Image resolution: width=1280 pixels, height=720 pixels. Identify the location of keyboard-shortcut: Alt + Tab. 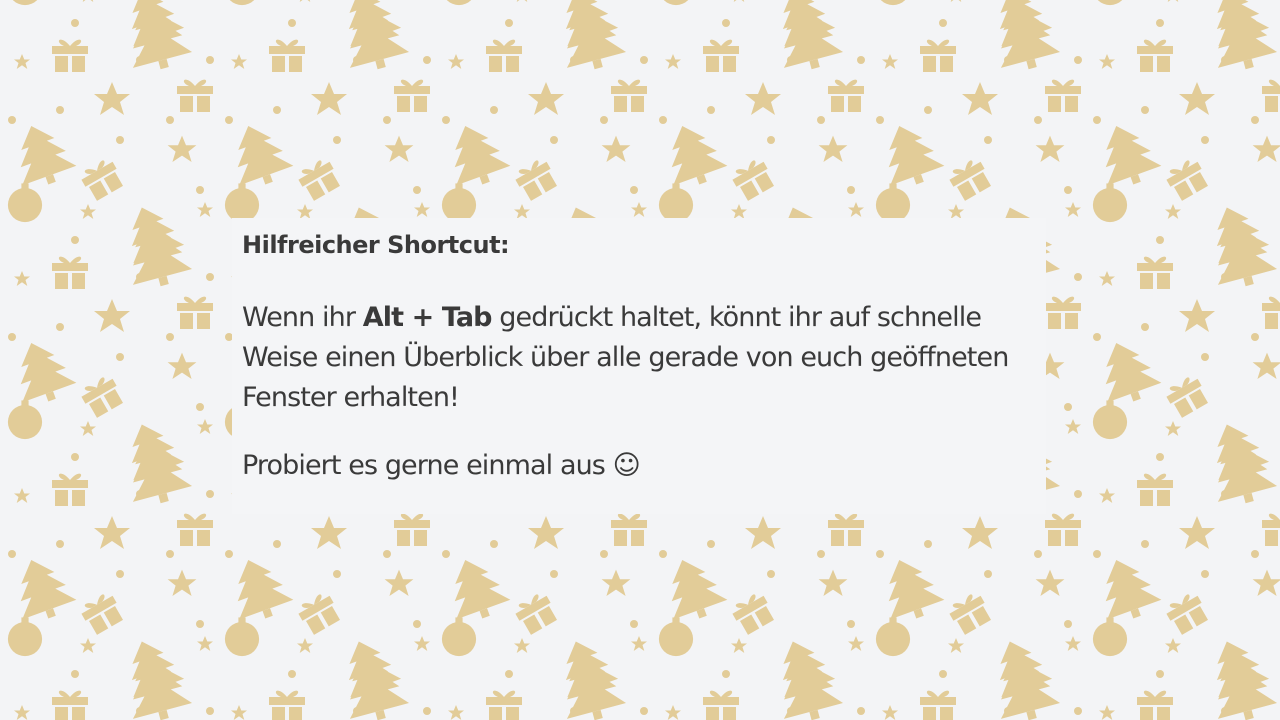
(427, 317).